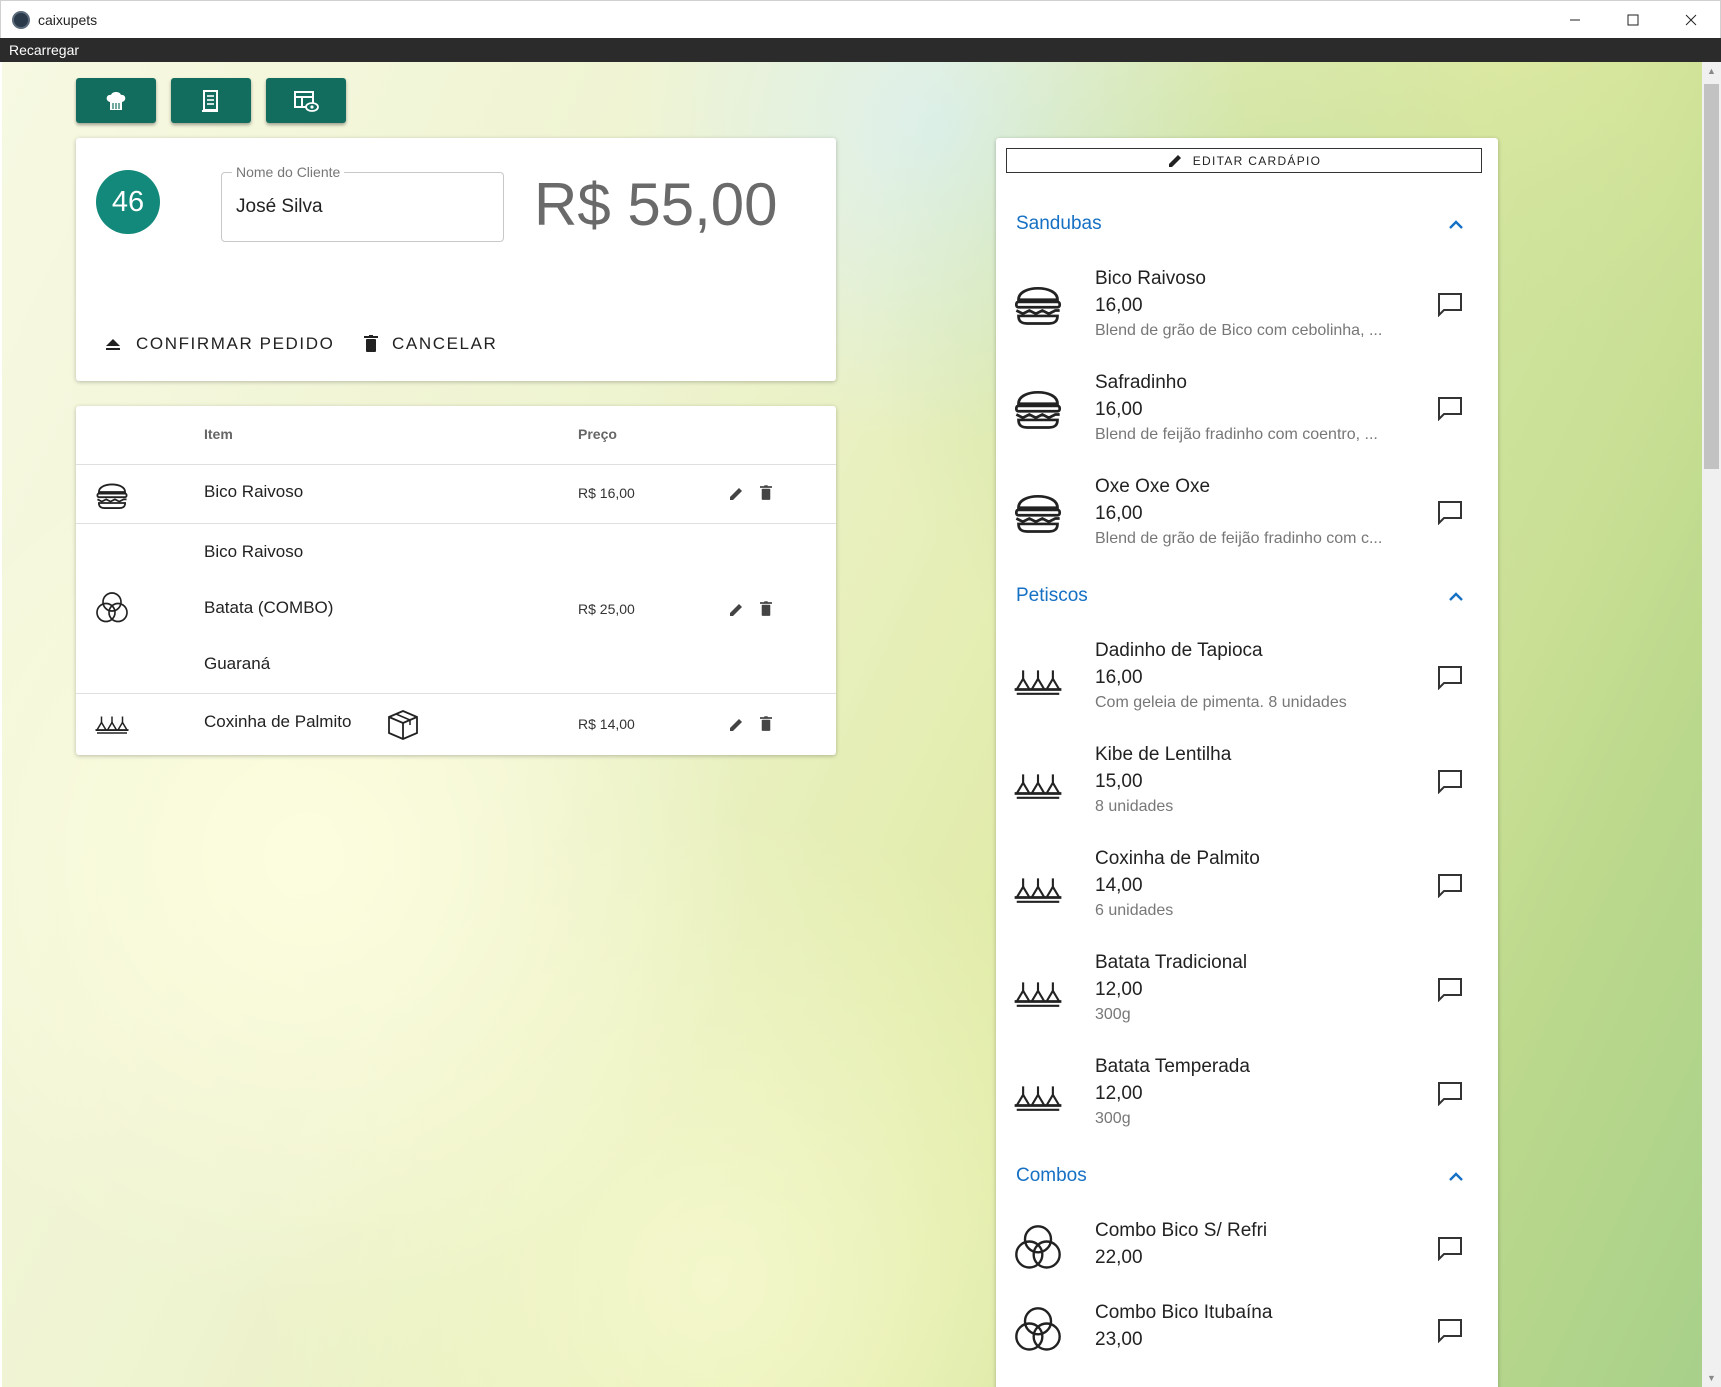 The width and height of the screenshot is (1721, 1387). Describe the element at coordinates (1051, 1176) in the screenshot. I see `category-combos: Combos` at that location.